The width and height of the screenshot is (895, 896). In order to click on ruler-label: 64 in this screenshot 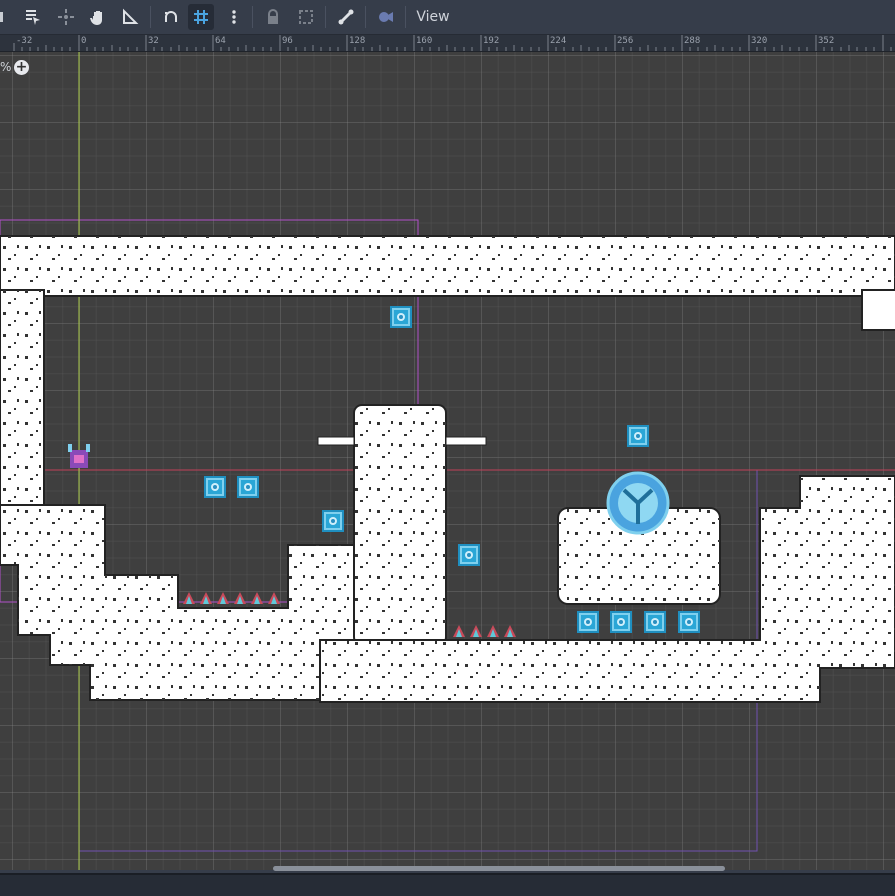, I will do `click(220, 41)`.